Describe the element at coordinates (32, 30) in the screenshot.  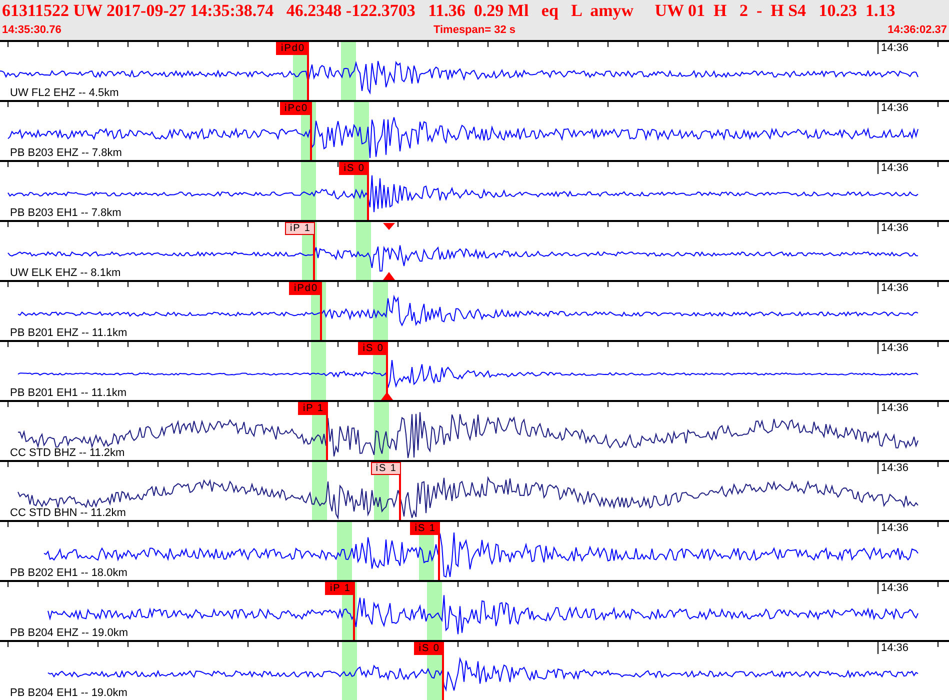
I see `start-time: 14:35:30.76` at that location.